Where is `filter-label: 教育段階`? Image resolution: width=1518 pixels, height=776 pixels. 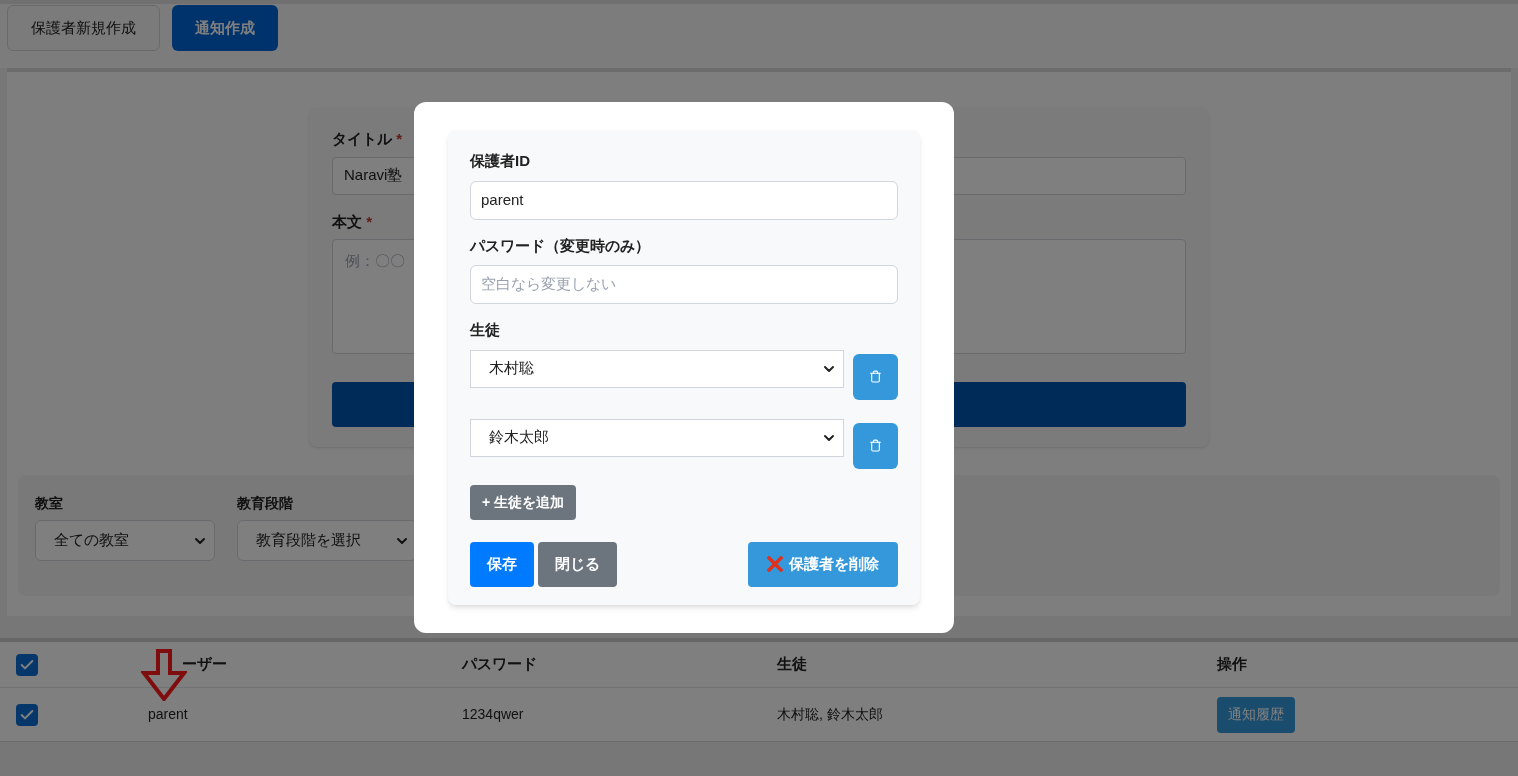
filter-label: 教育段階 is located at coordinates (265, 503).